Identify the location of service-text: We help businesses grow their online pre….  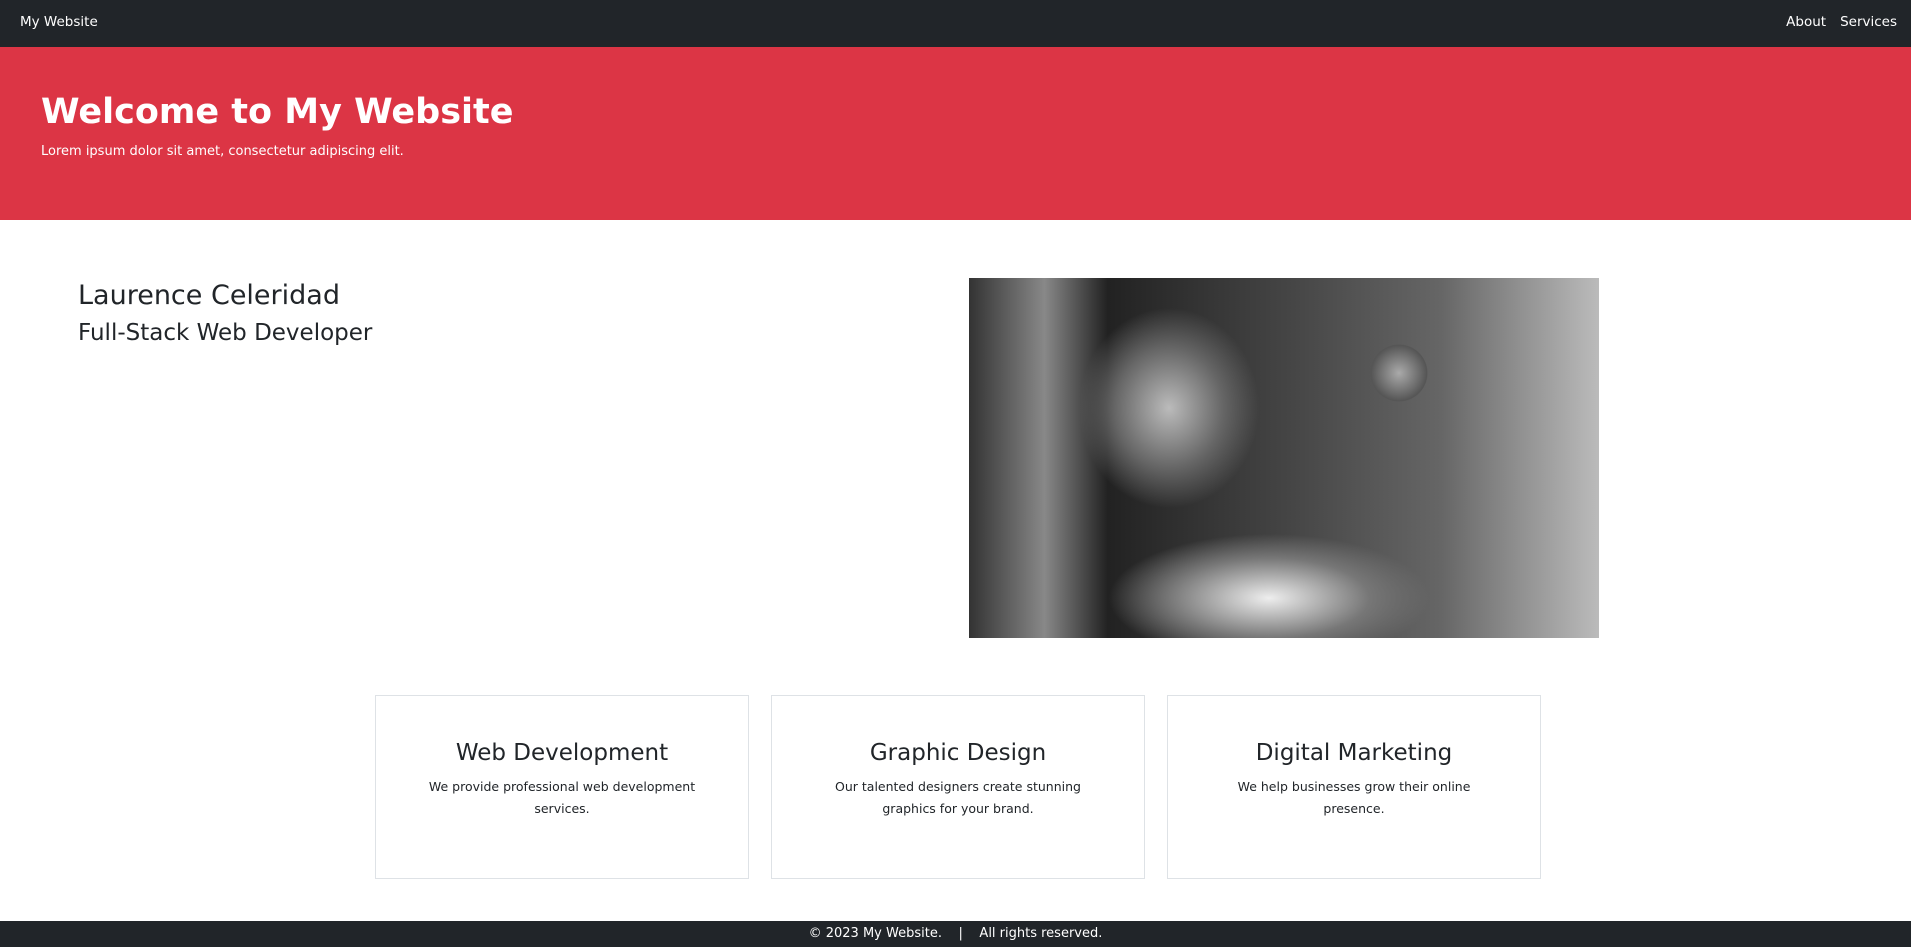
(1354, 797).